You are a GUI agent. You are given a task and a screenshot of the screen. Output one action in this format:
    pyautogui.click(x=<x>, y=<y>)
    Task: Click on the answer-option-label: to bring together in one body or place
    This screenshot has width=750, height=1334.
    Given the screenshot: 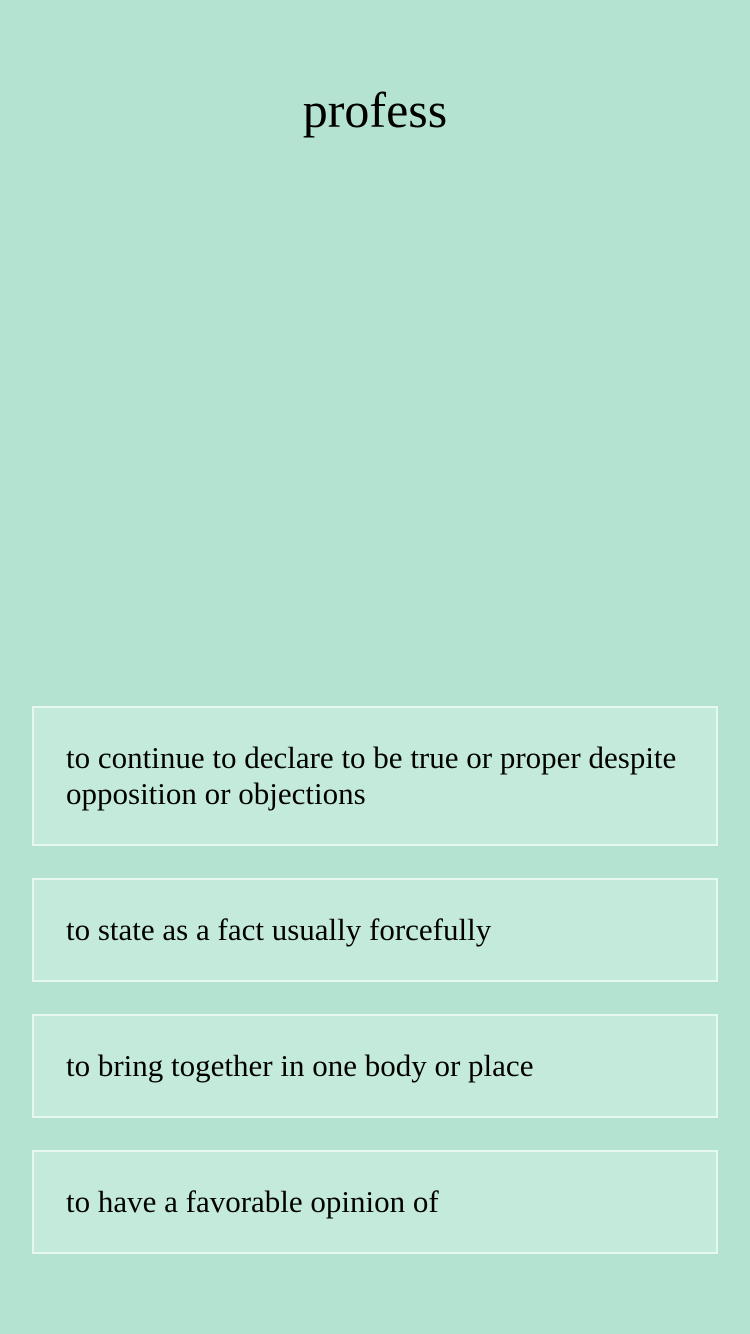 What is the action you would take?
    pyautogui.click(x=300, y=1065)
    